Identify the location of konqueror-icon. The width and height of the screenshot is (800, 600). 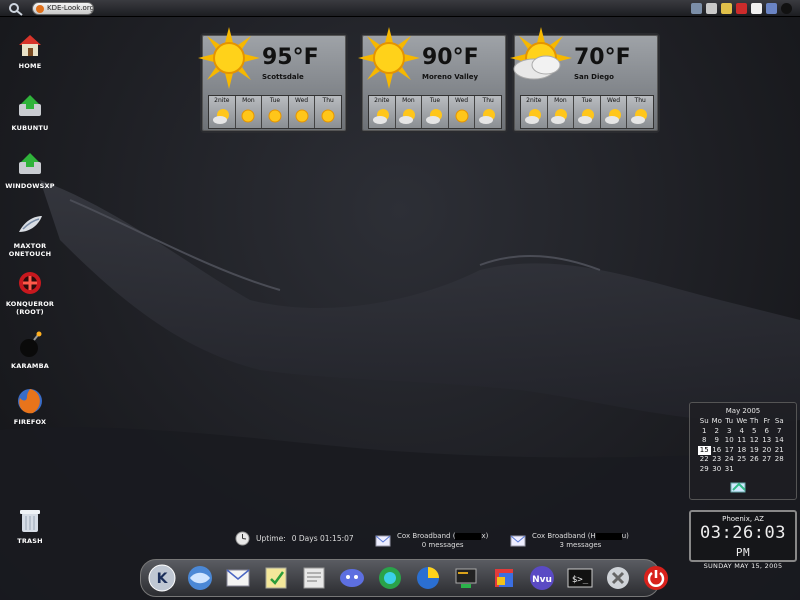
(200, 578).